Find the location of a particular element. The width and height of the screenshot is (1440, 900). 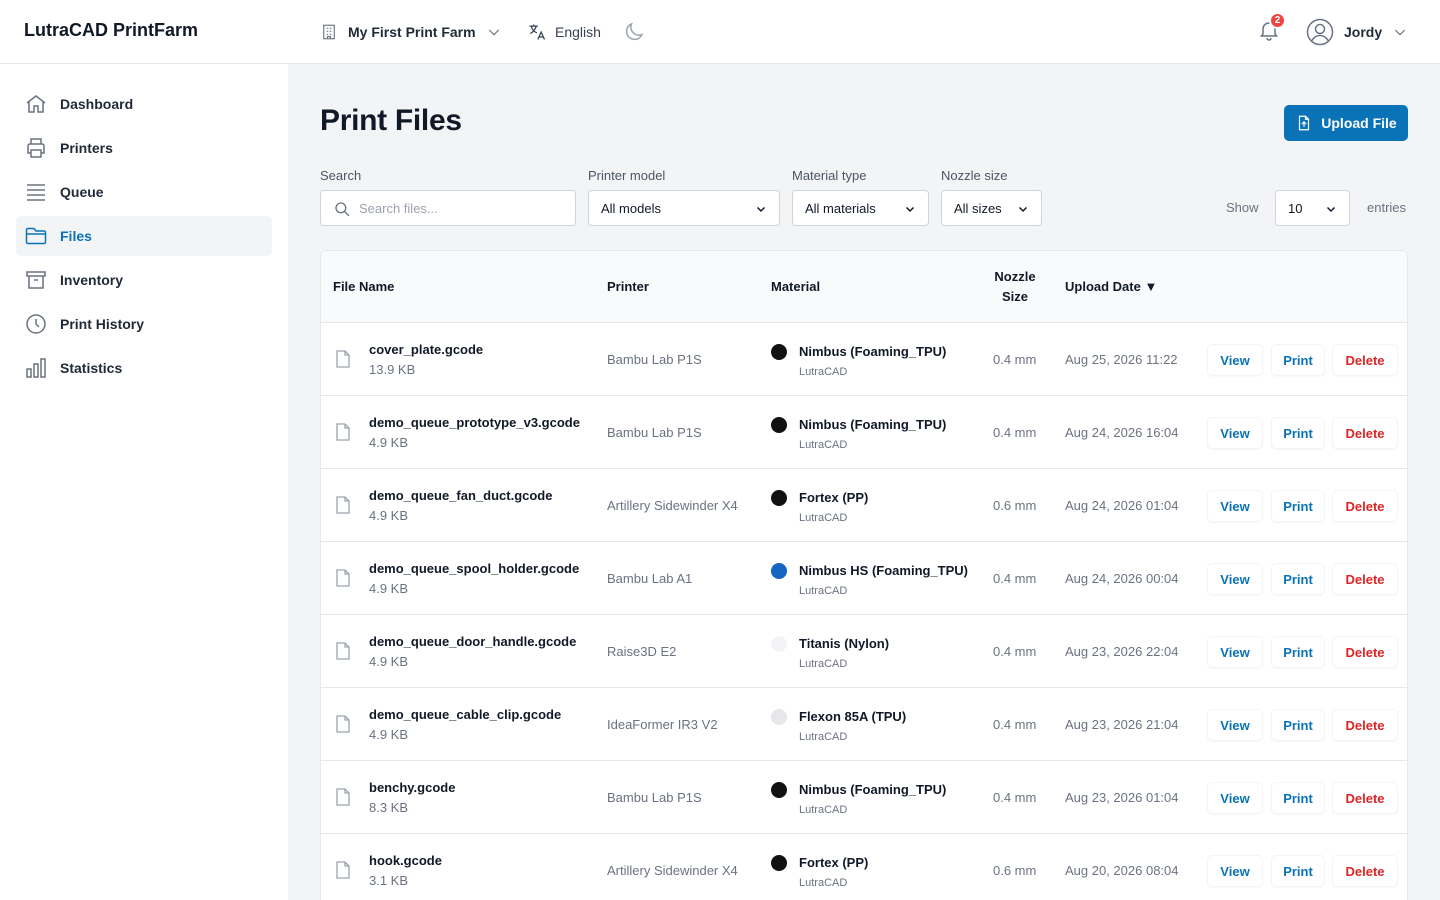

printer-model-select: All models is located at coordinates (684, 208).